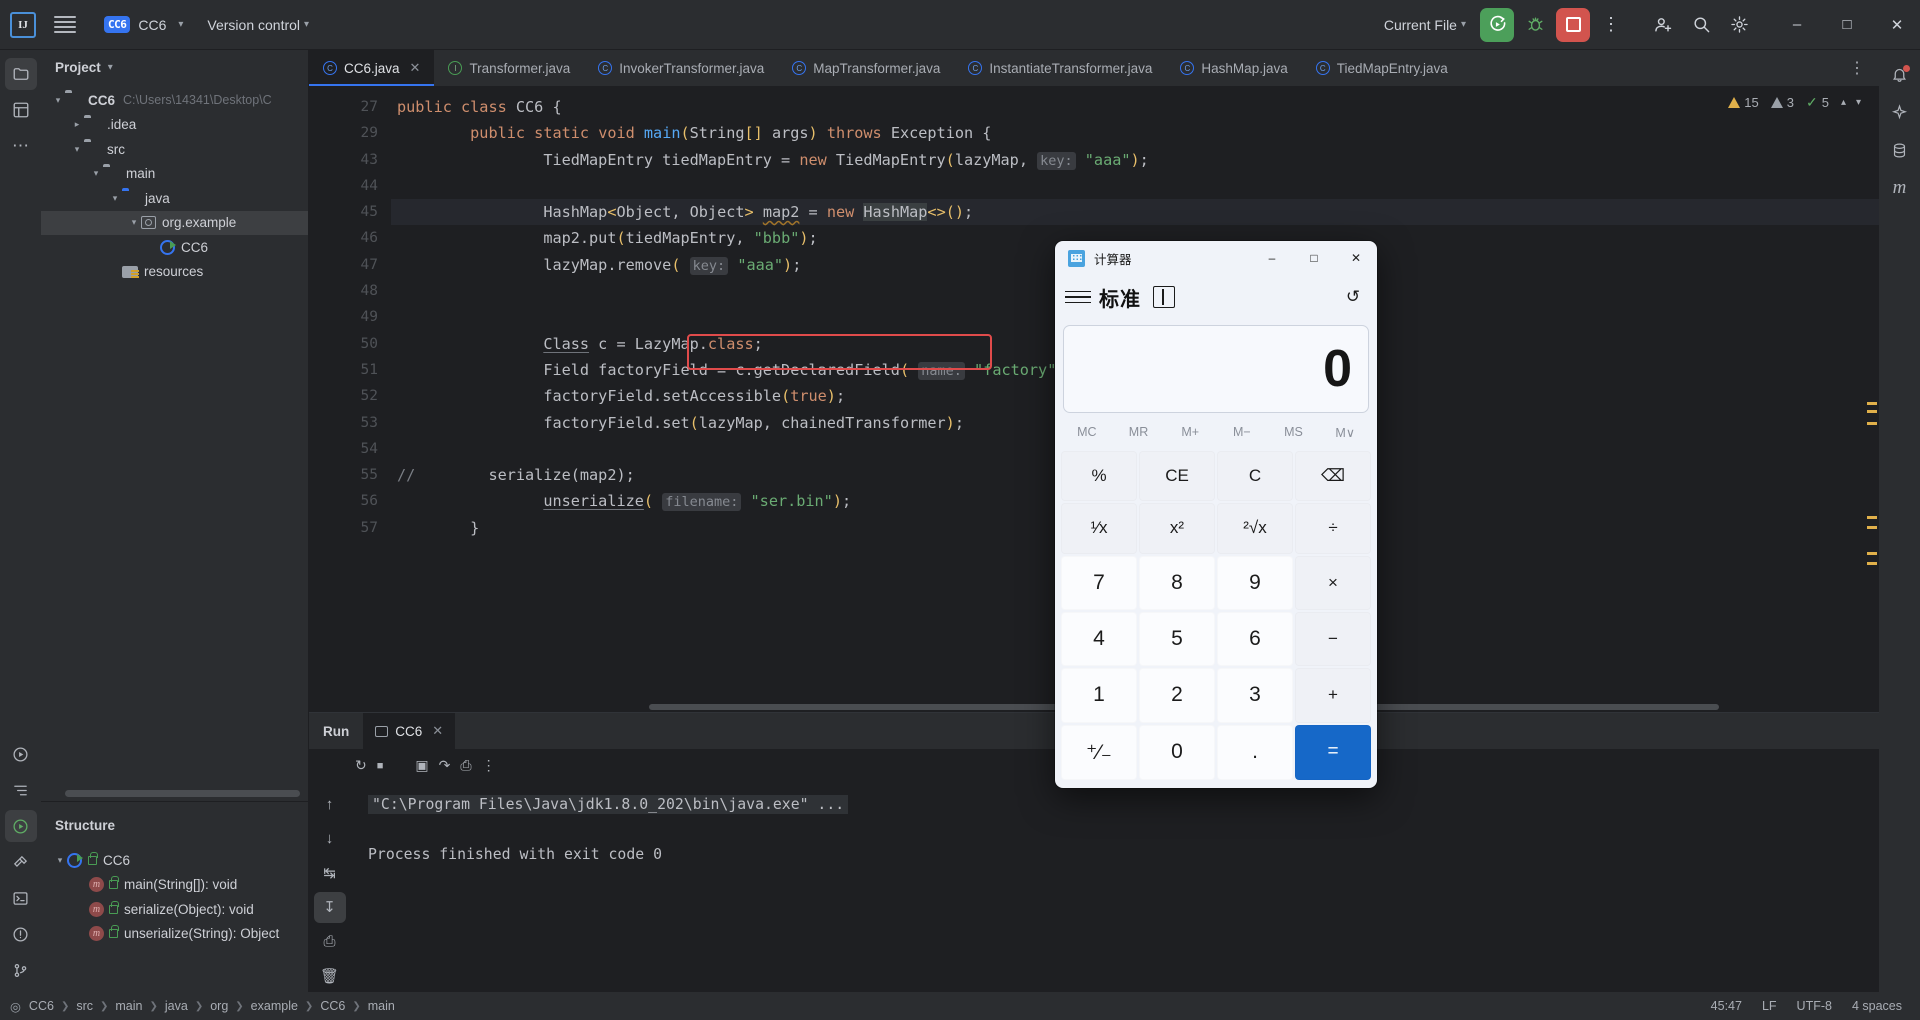 The image size is (1920, 1020). I want to click on breadcrumb-item: example, so click(274, 1006).